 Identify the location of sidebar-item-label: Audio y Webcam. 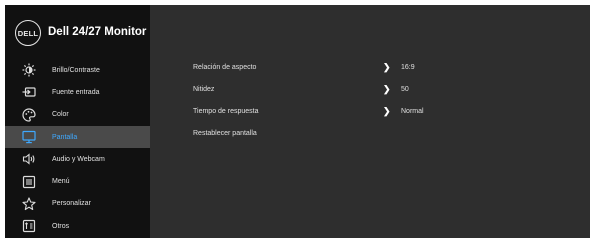
(78, 159).